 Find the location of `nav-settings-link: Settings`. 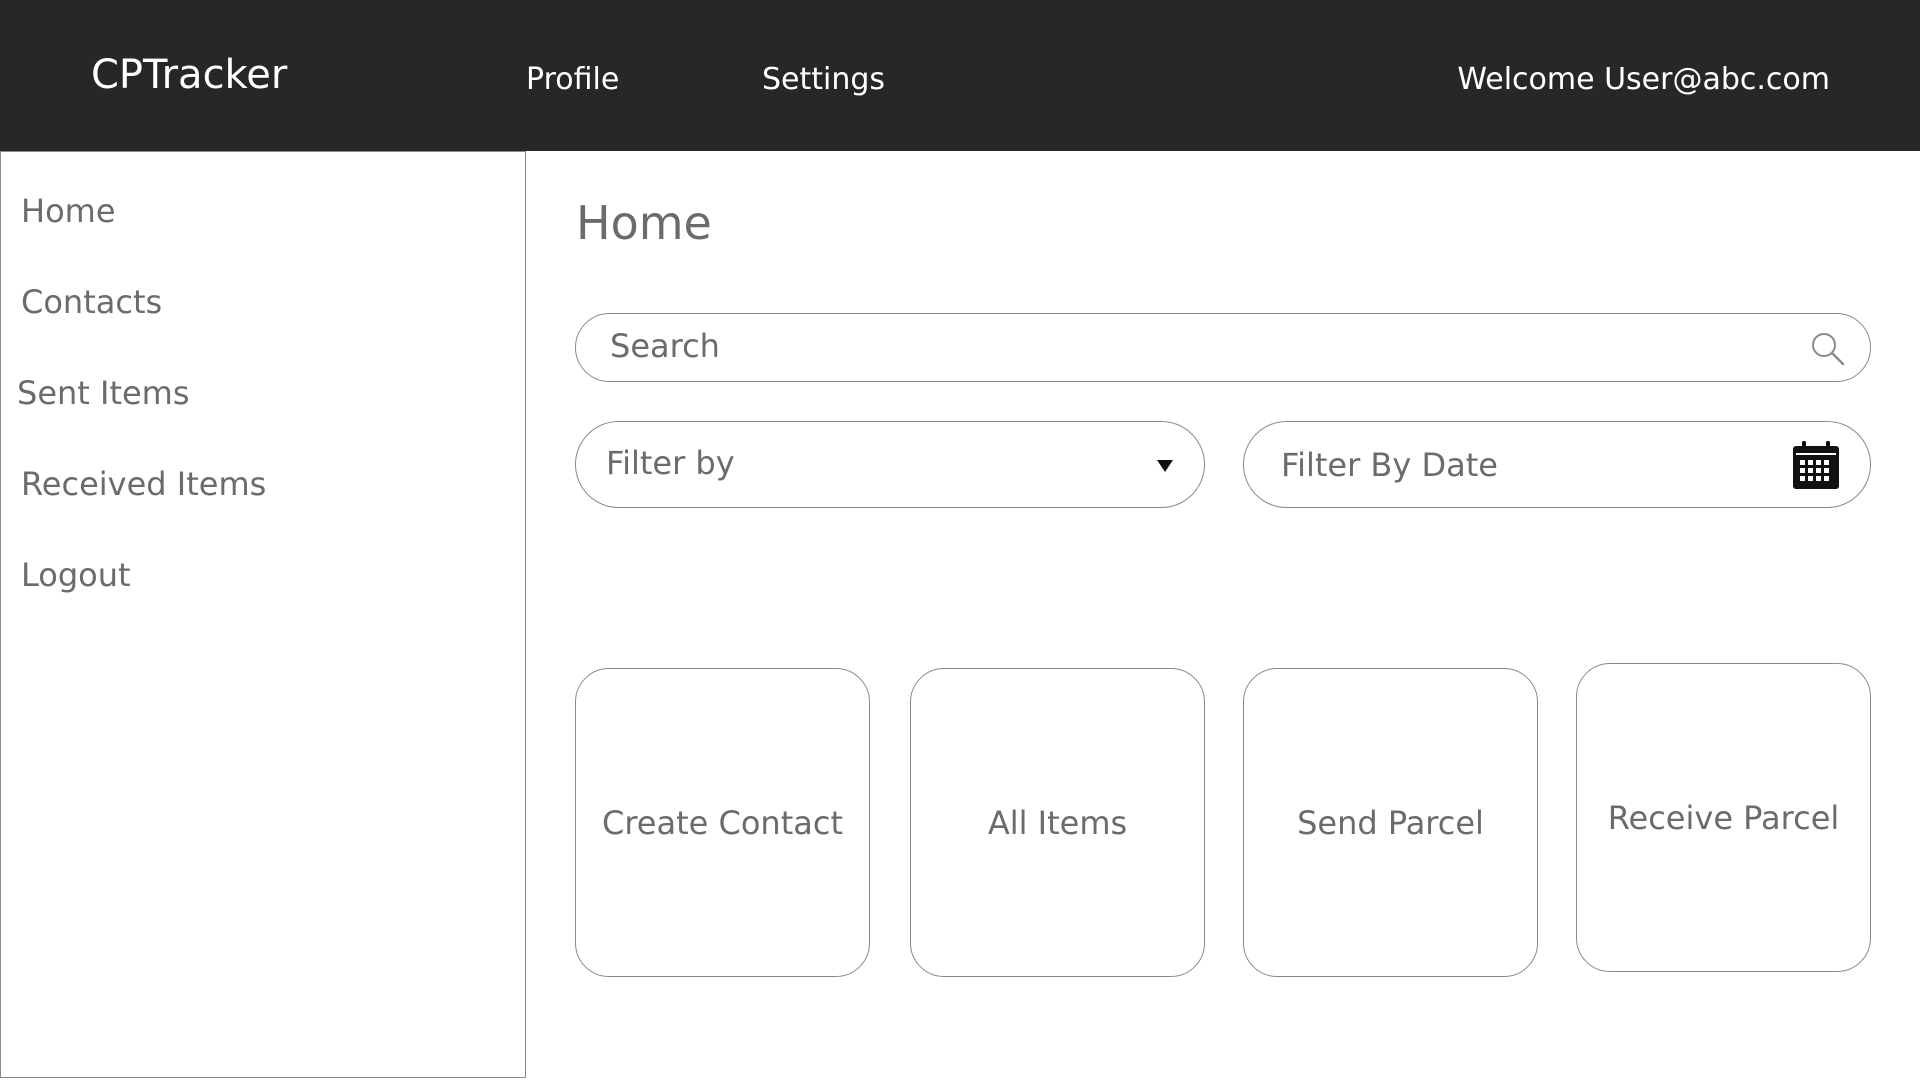

nav-settings-link: Settings is located at coordinates (823, 79).